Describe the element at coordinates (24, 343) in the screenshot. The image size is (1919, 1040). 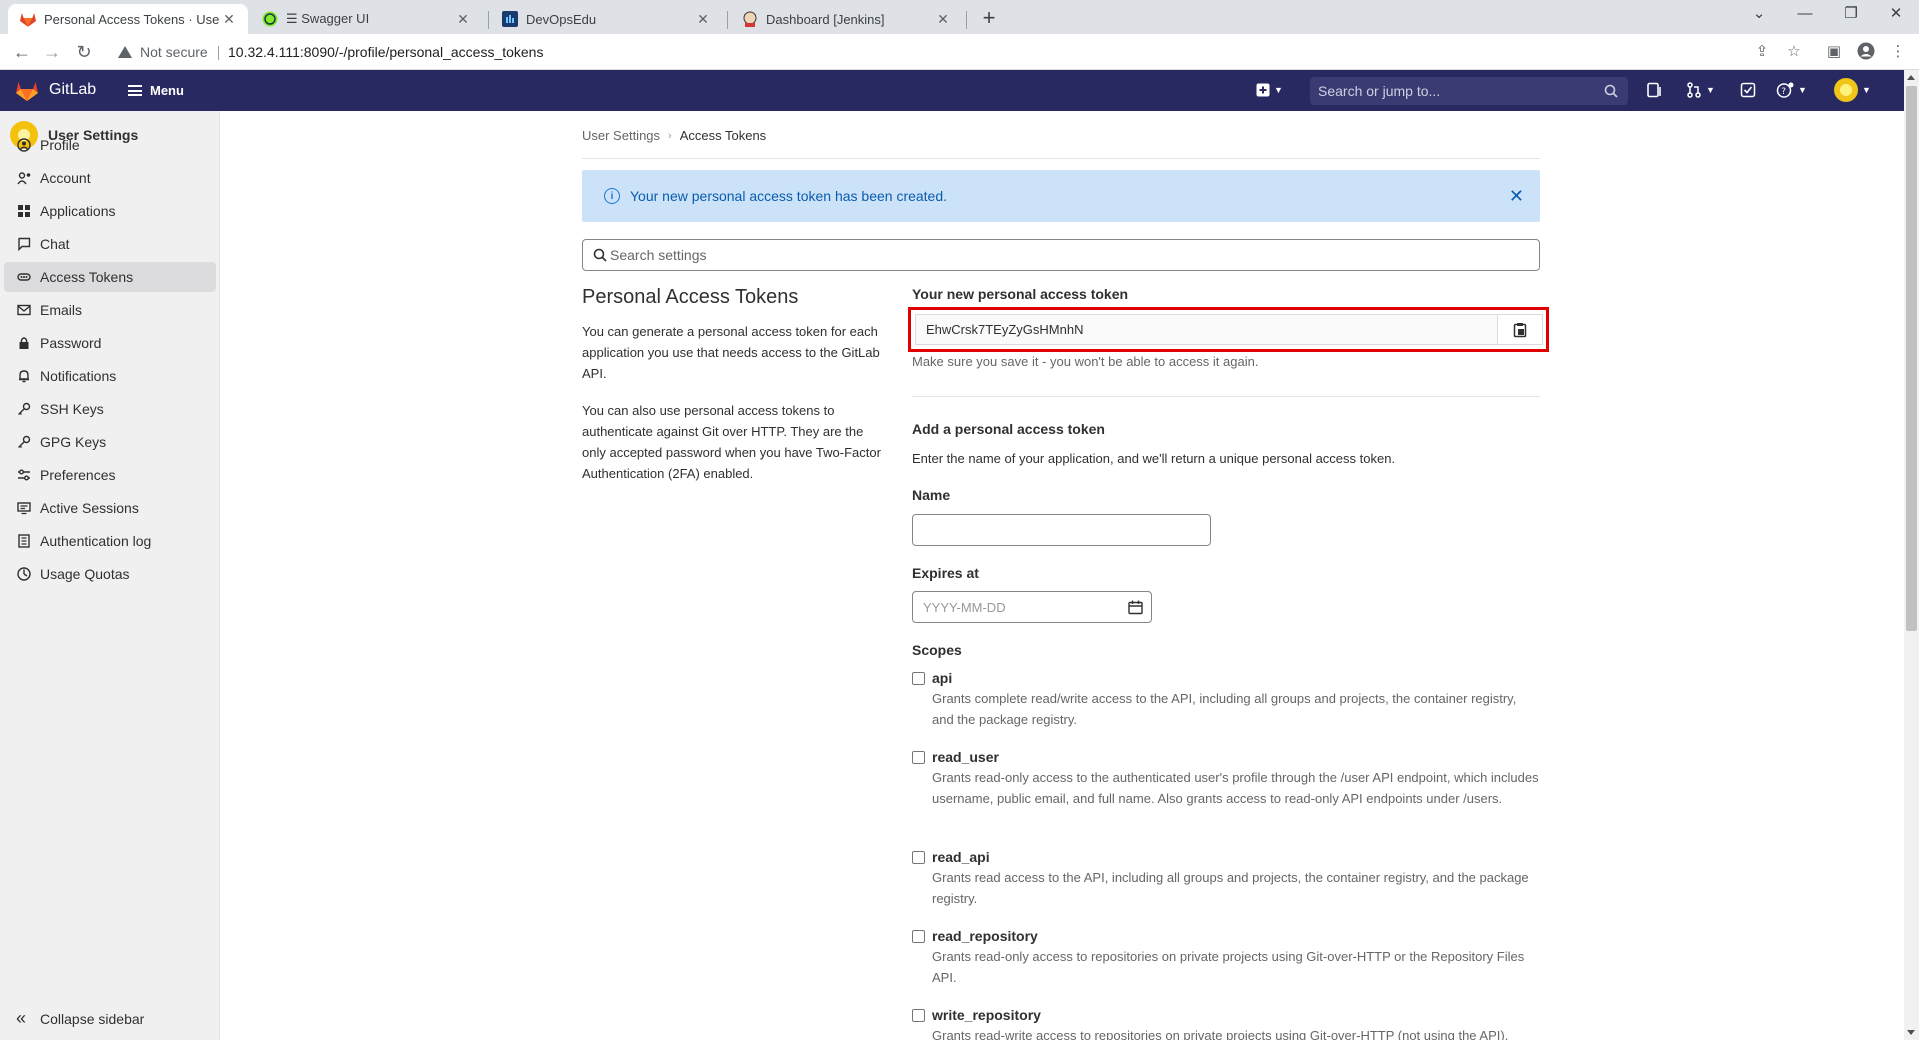
I see `lock-icon` at that location.